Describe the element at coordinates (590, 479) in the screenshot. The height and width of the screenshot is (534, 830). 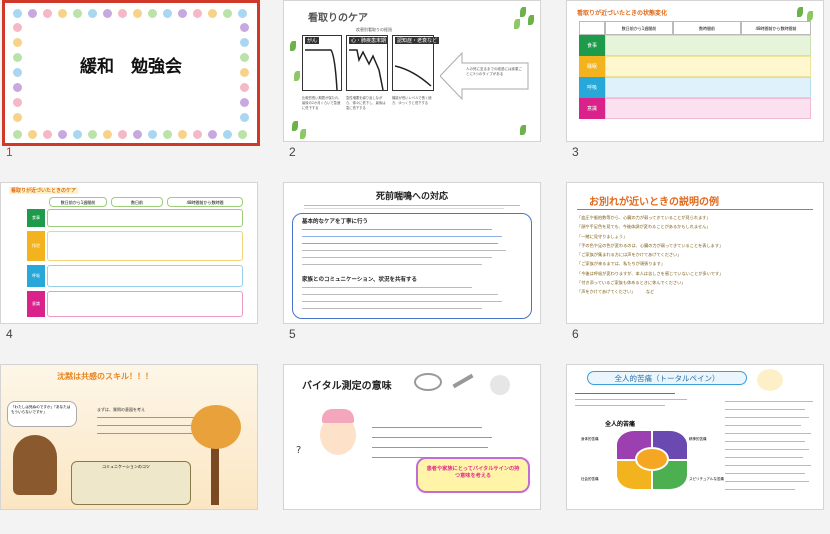
I see `quadrant-label-3: 社会的苦痛` at that location.